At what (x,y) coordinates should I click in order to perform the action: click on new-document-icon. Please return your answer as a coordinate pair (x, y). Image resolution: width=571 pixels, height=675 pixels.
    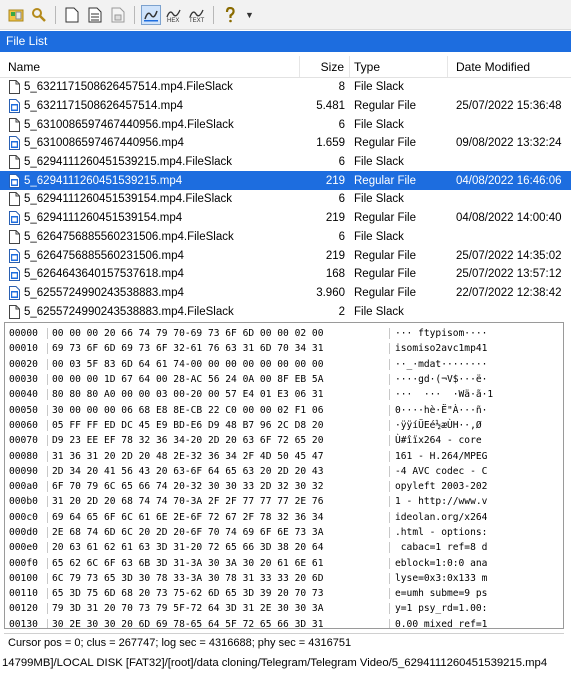
    Looking at the image, I should click on (72, 15).